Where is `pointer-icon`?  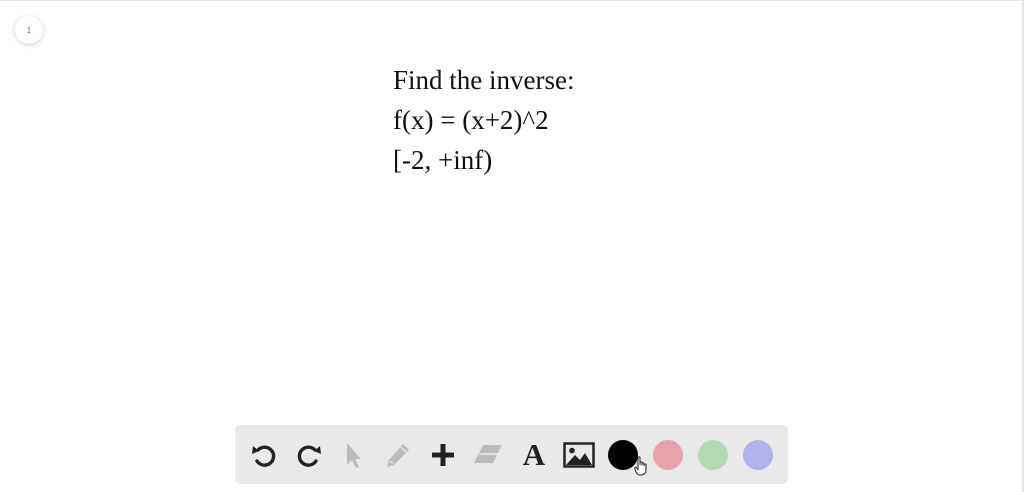
pointer-icon is located at coordinates (353, 455).